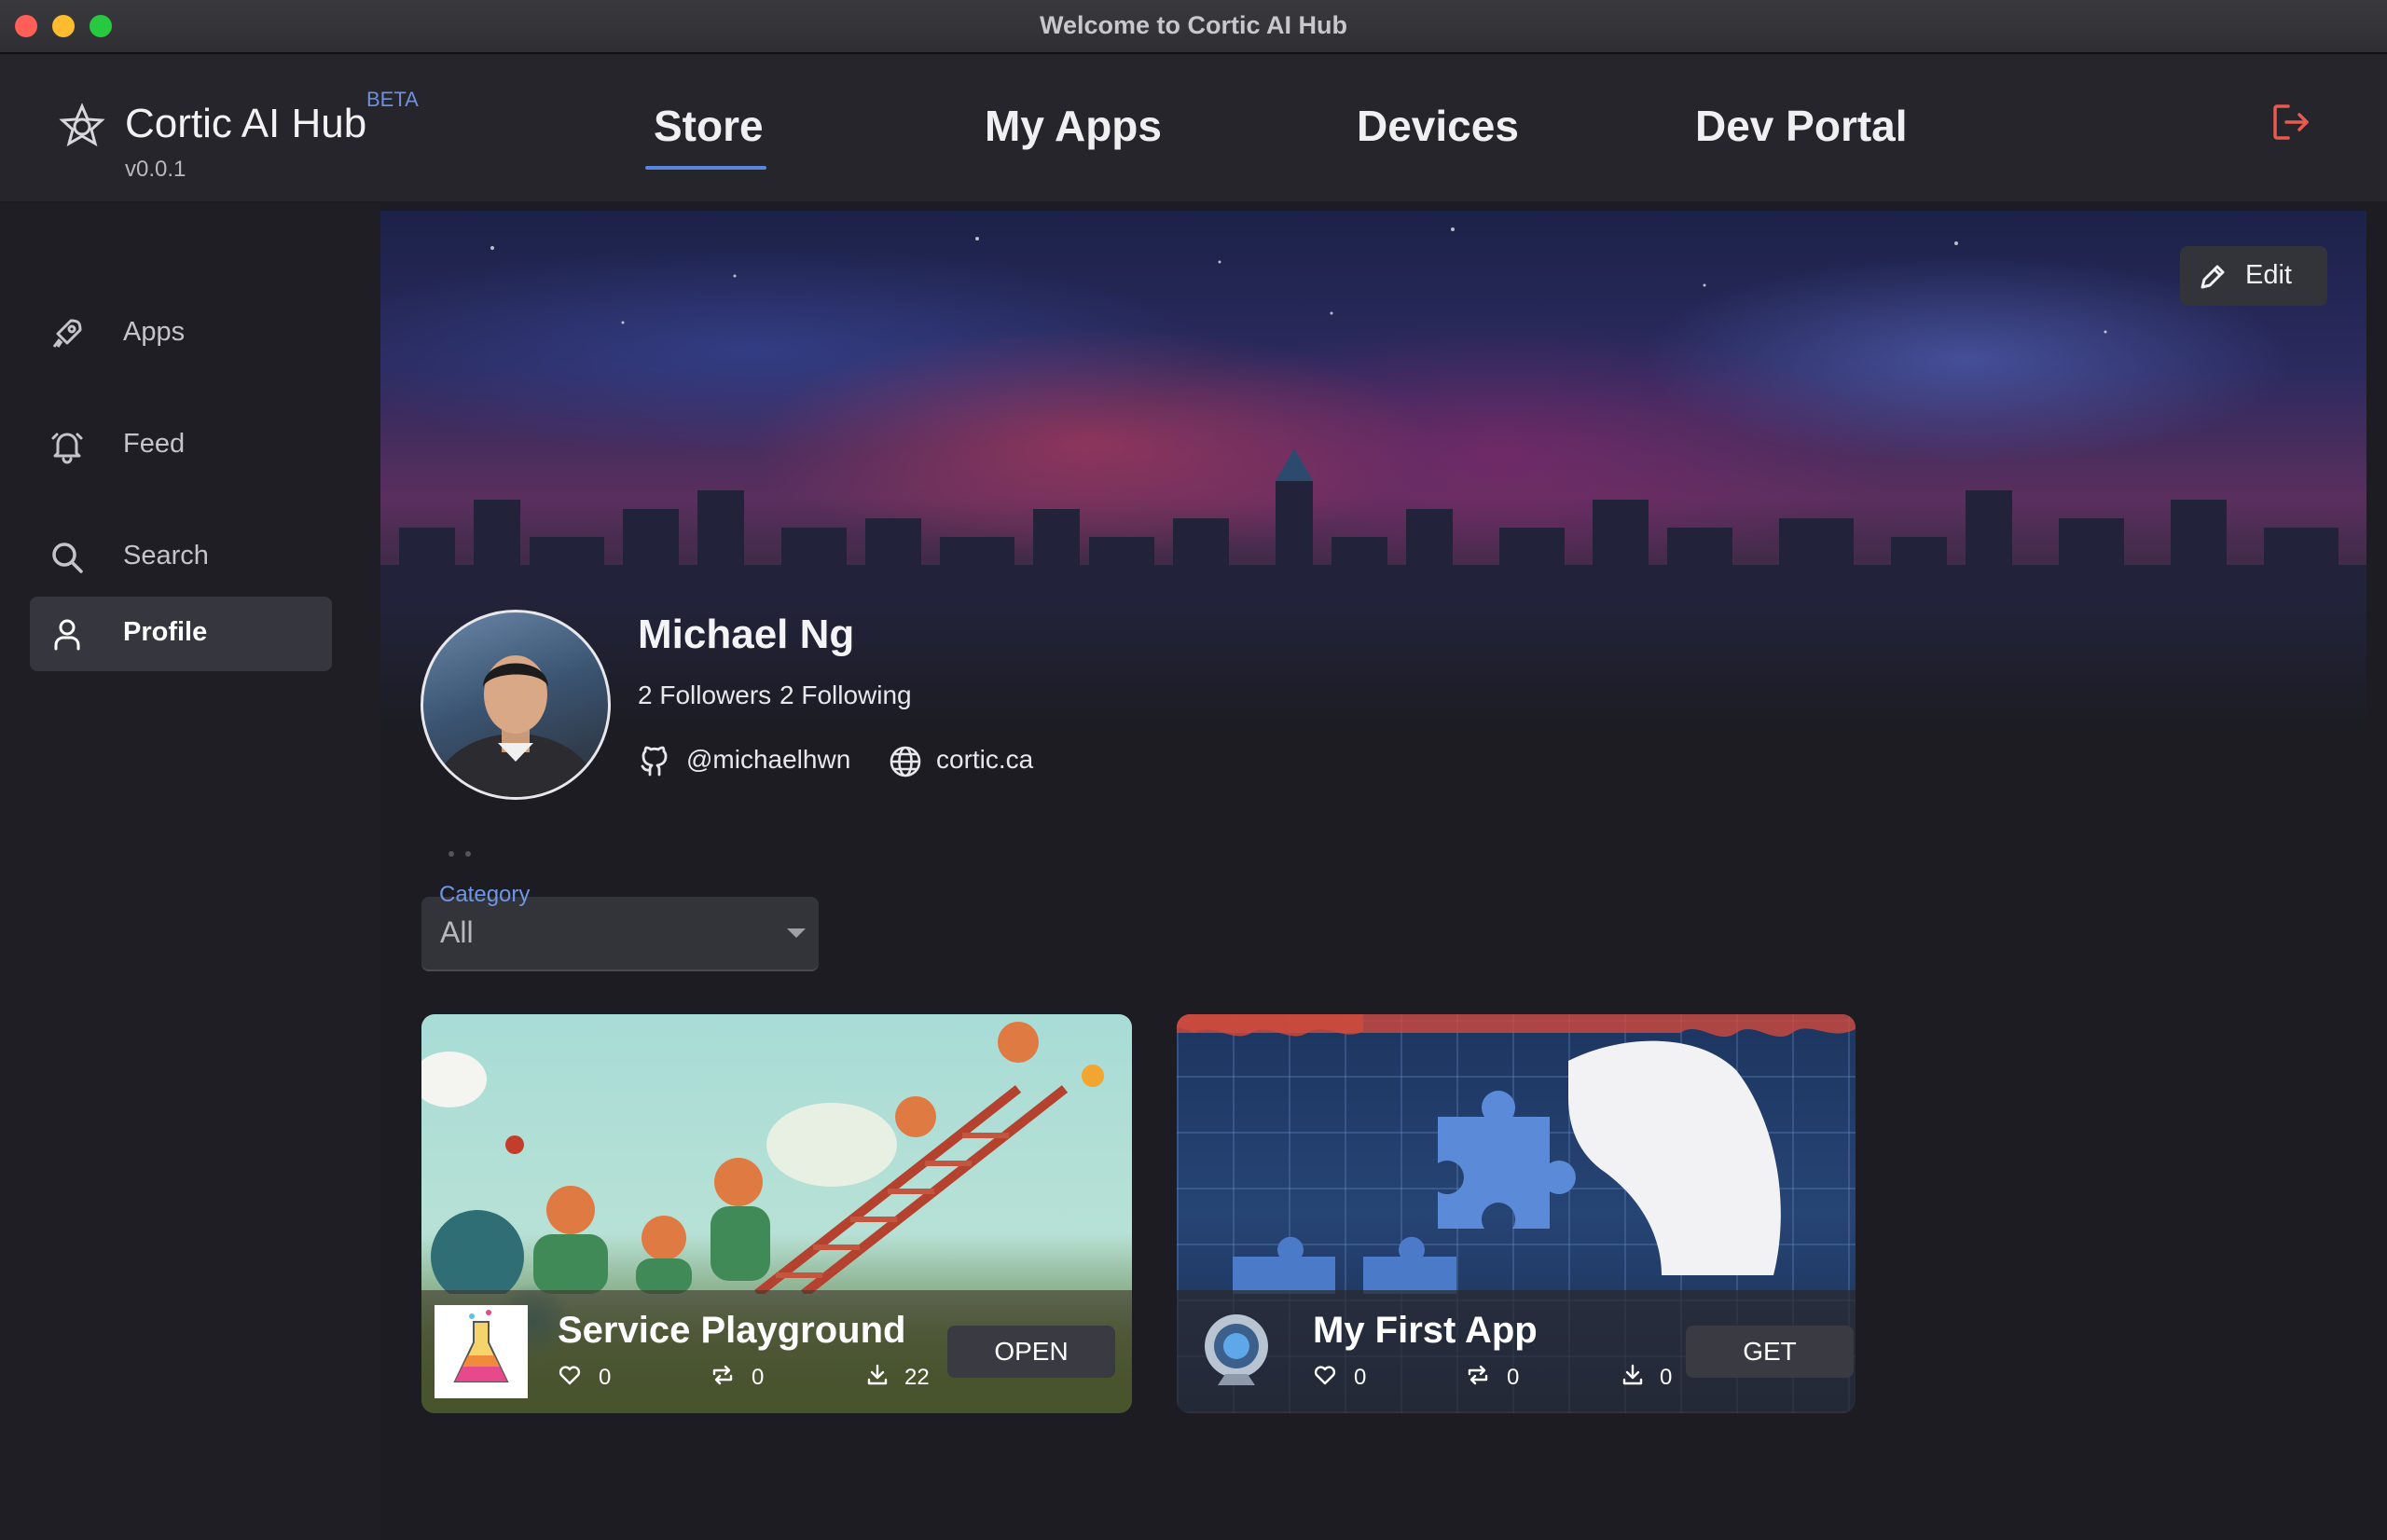 The image size is (2387, 1540). What do you see at coordinates (2213, 277) in the screenshot?
I see `pencil-icon` at bounding box center [2213, 277].